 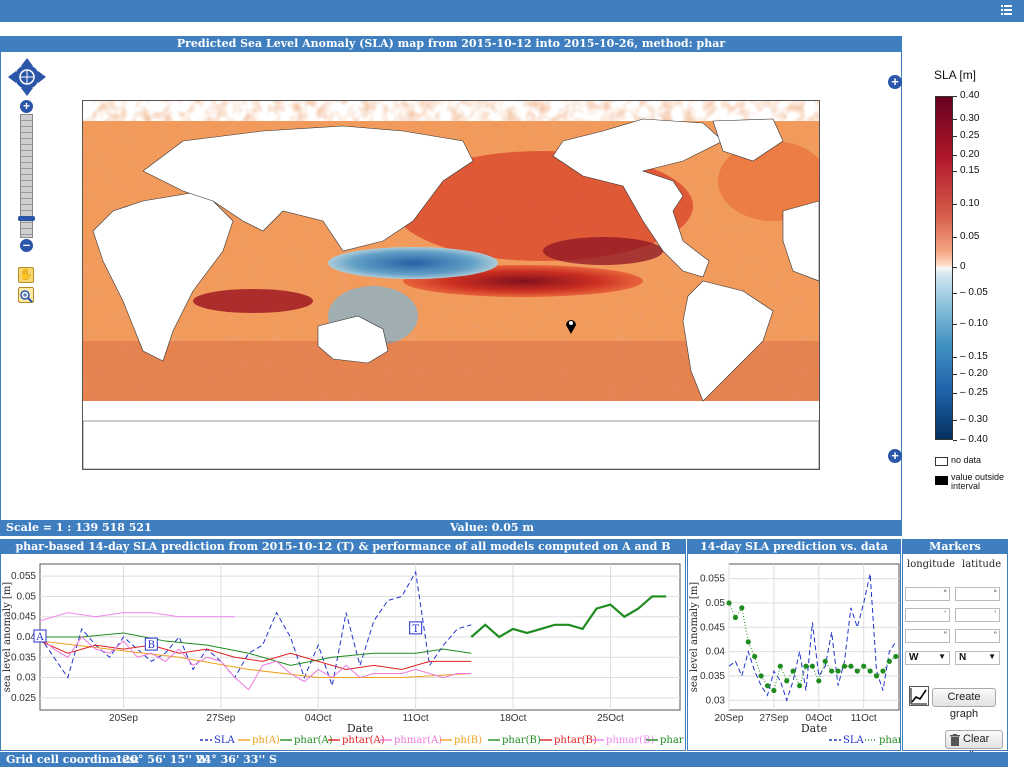 I want to click on legend-entry: phar, so click(x=890, y=740).